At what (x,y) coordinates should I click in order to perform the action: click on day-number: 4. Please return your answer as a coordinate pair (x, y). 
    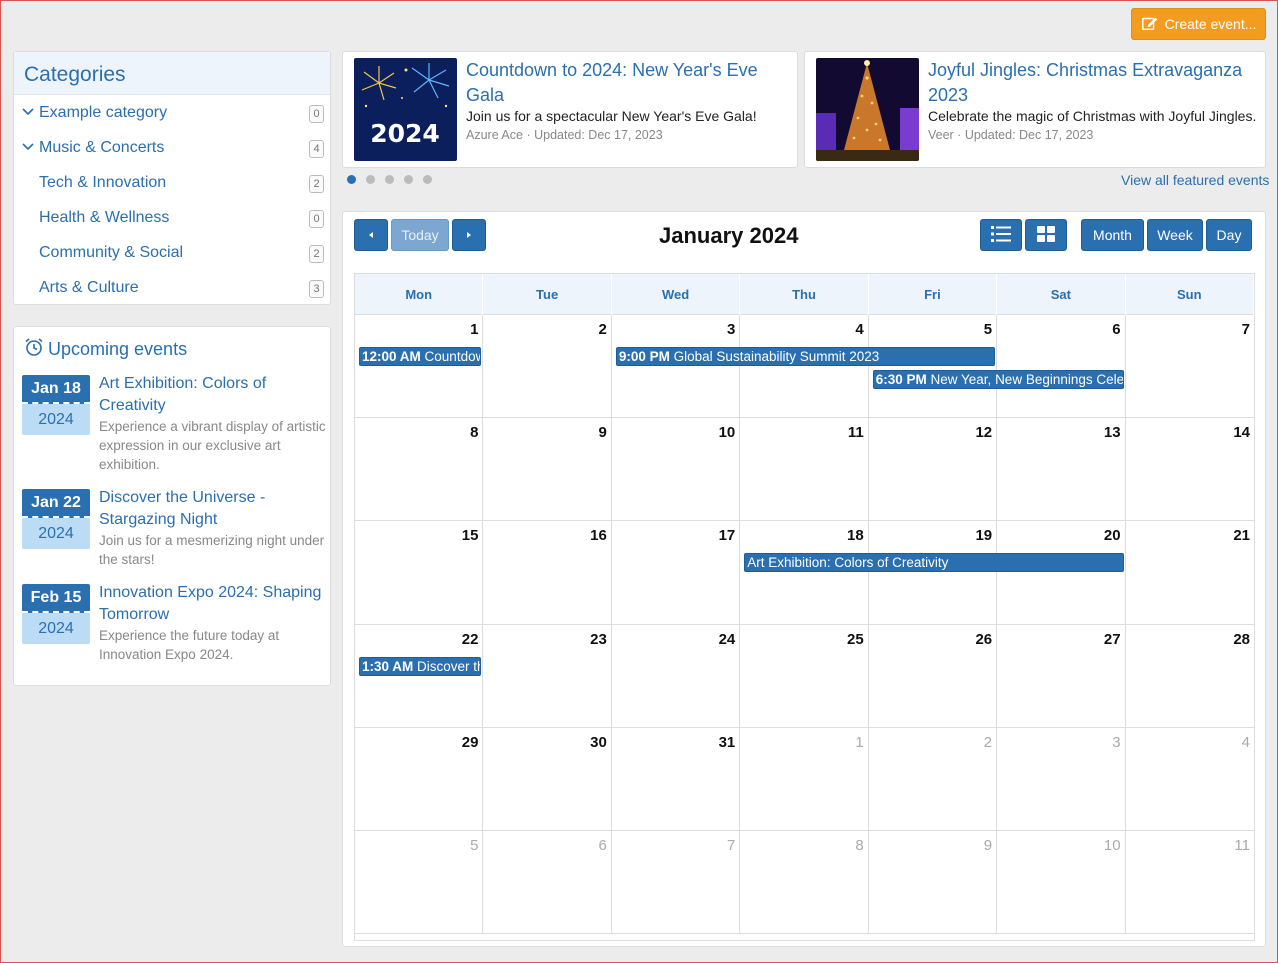
    Looking at the image, I should click on (859, 329).